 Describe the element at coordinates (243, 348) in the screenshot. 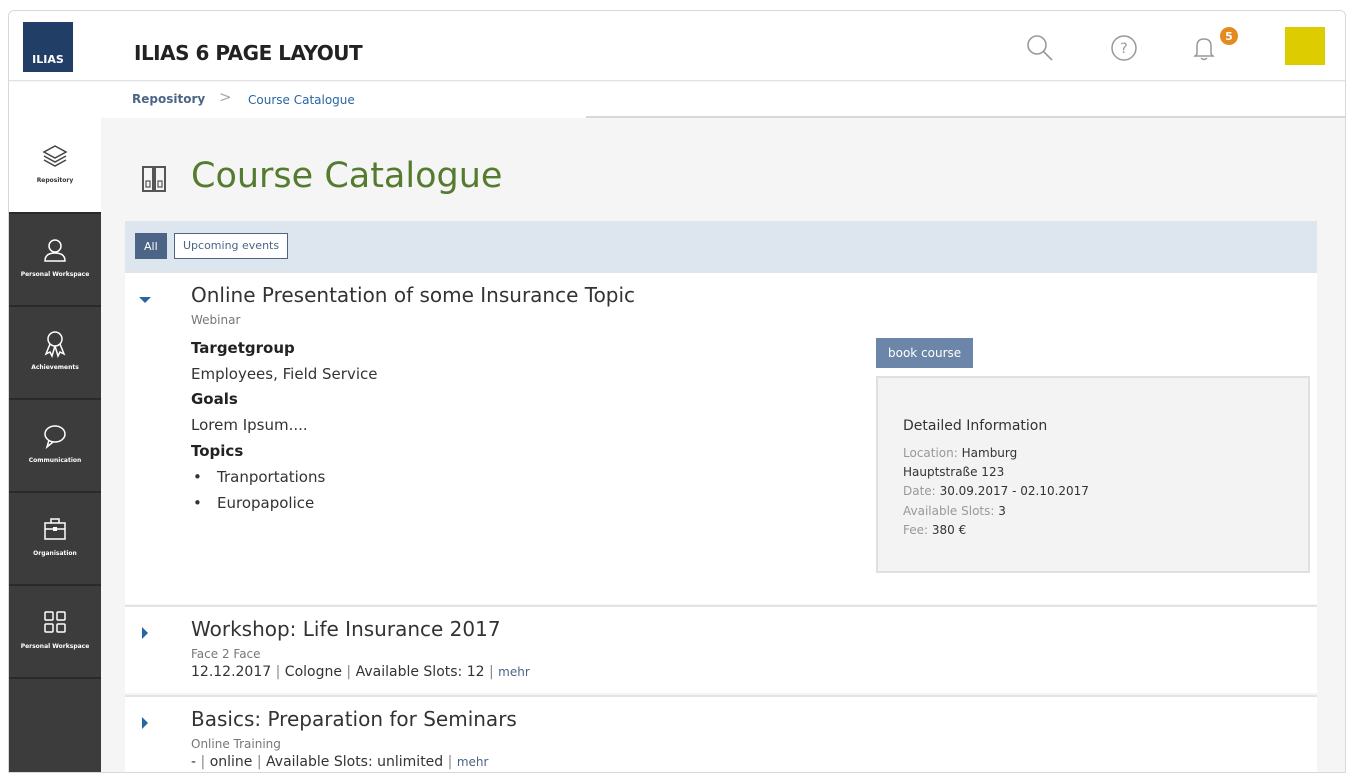

I see `targetgroup-label: Targetgroup` at that location.